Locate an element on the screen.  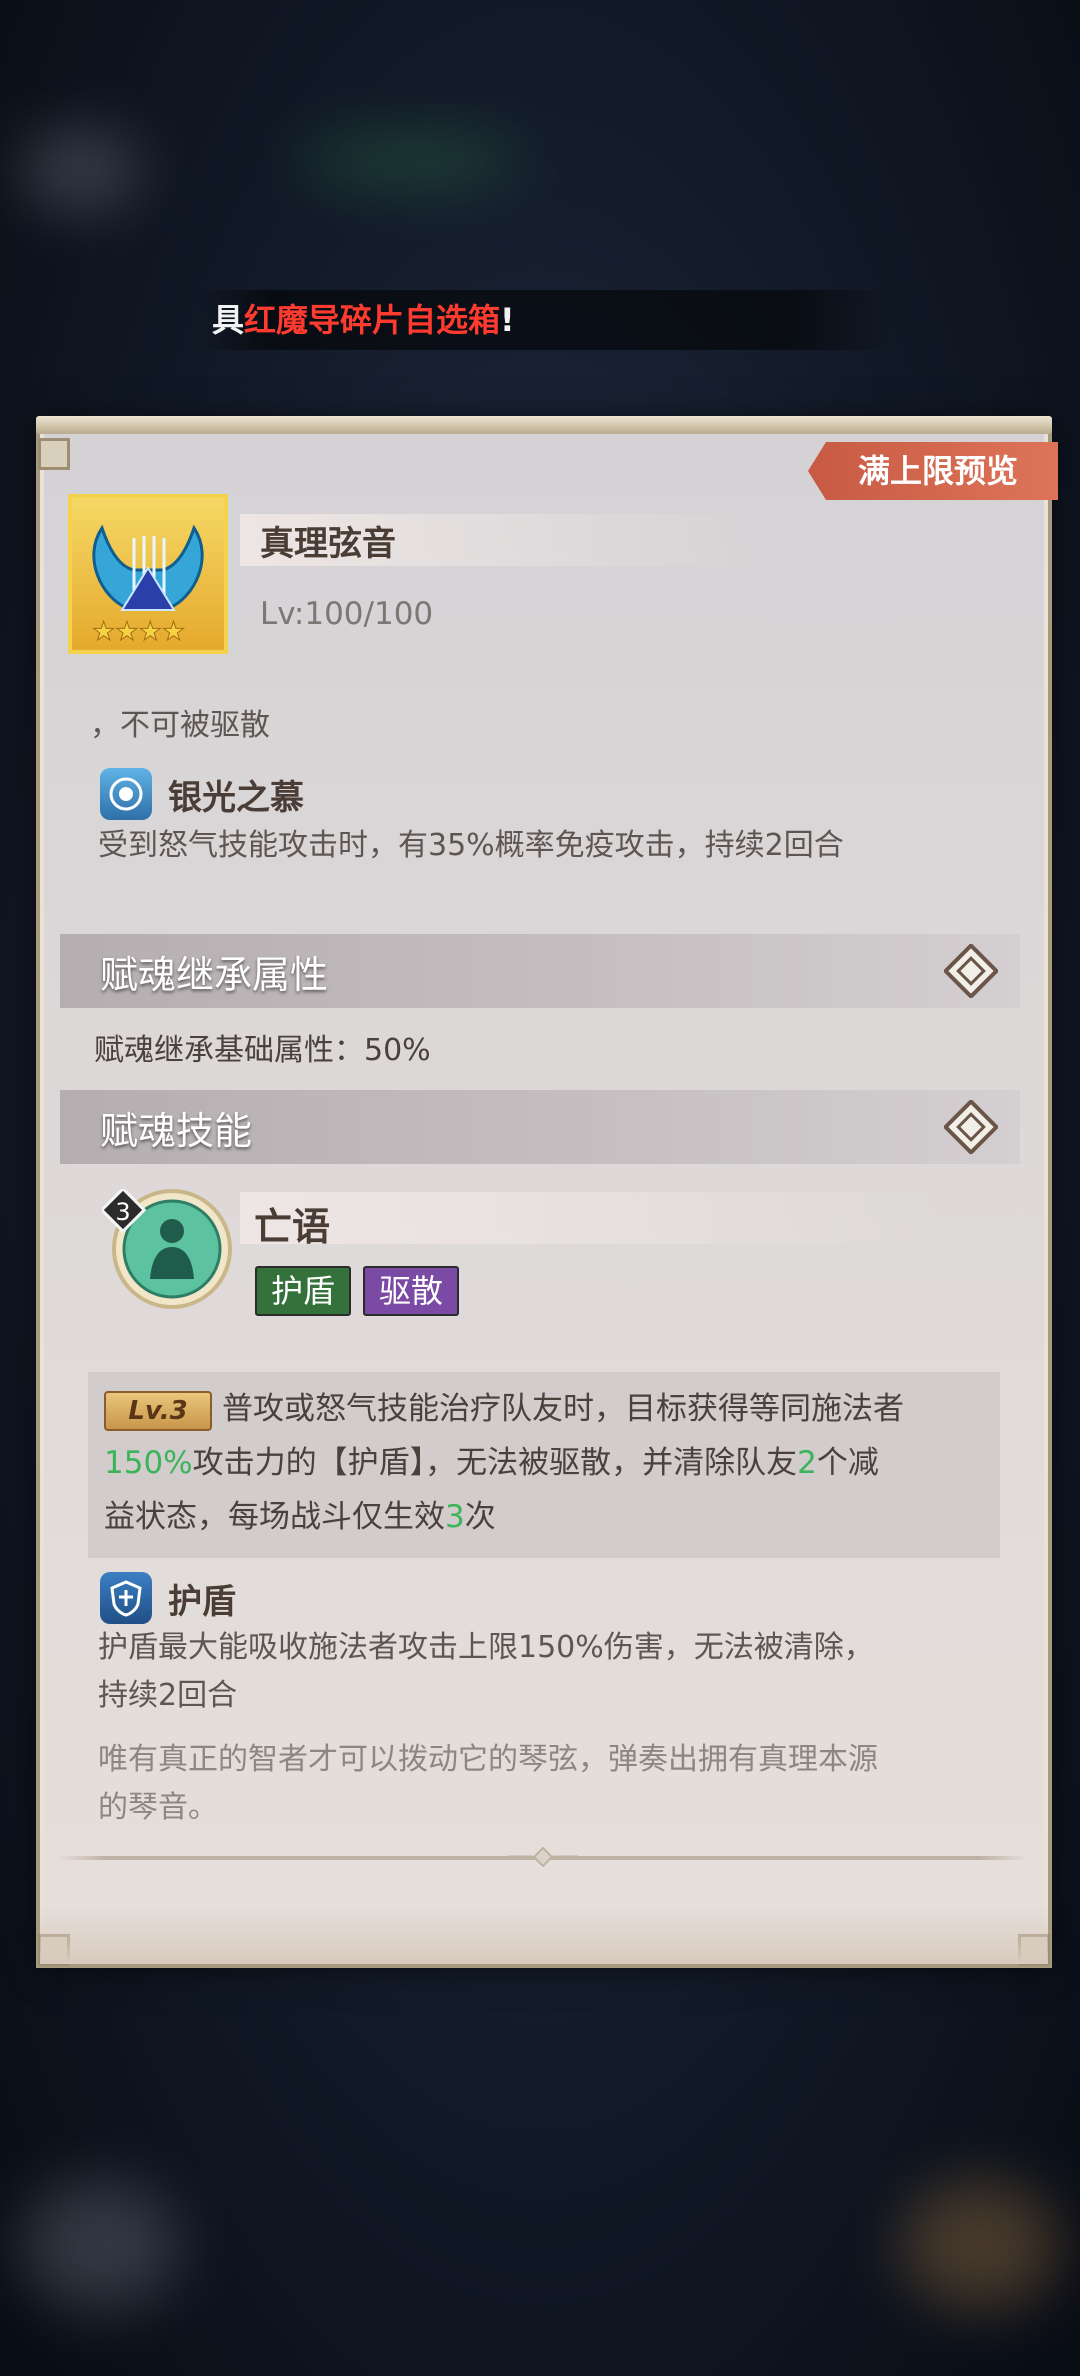
effect-times: 3 is located at coordinates (455, 1517).